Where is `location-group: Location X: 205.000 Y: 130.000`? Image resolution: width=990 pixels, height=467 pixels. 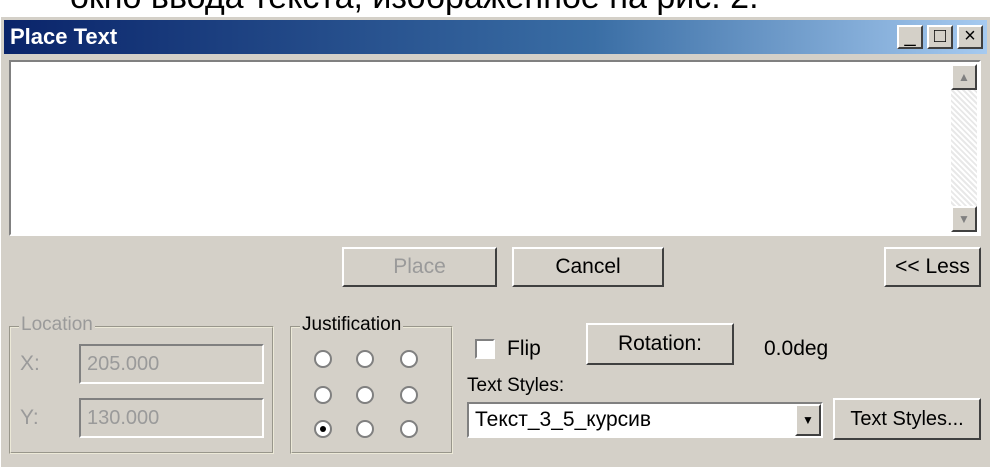 location-group: Location X: 205.000 Y: 130.000 is located at coordinates (141, 384).